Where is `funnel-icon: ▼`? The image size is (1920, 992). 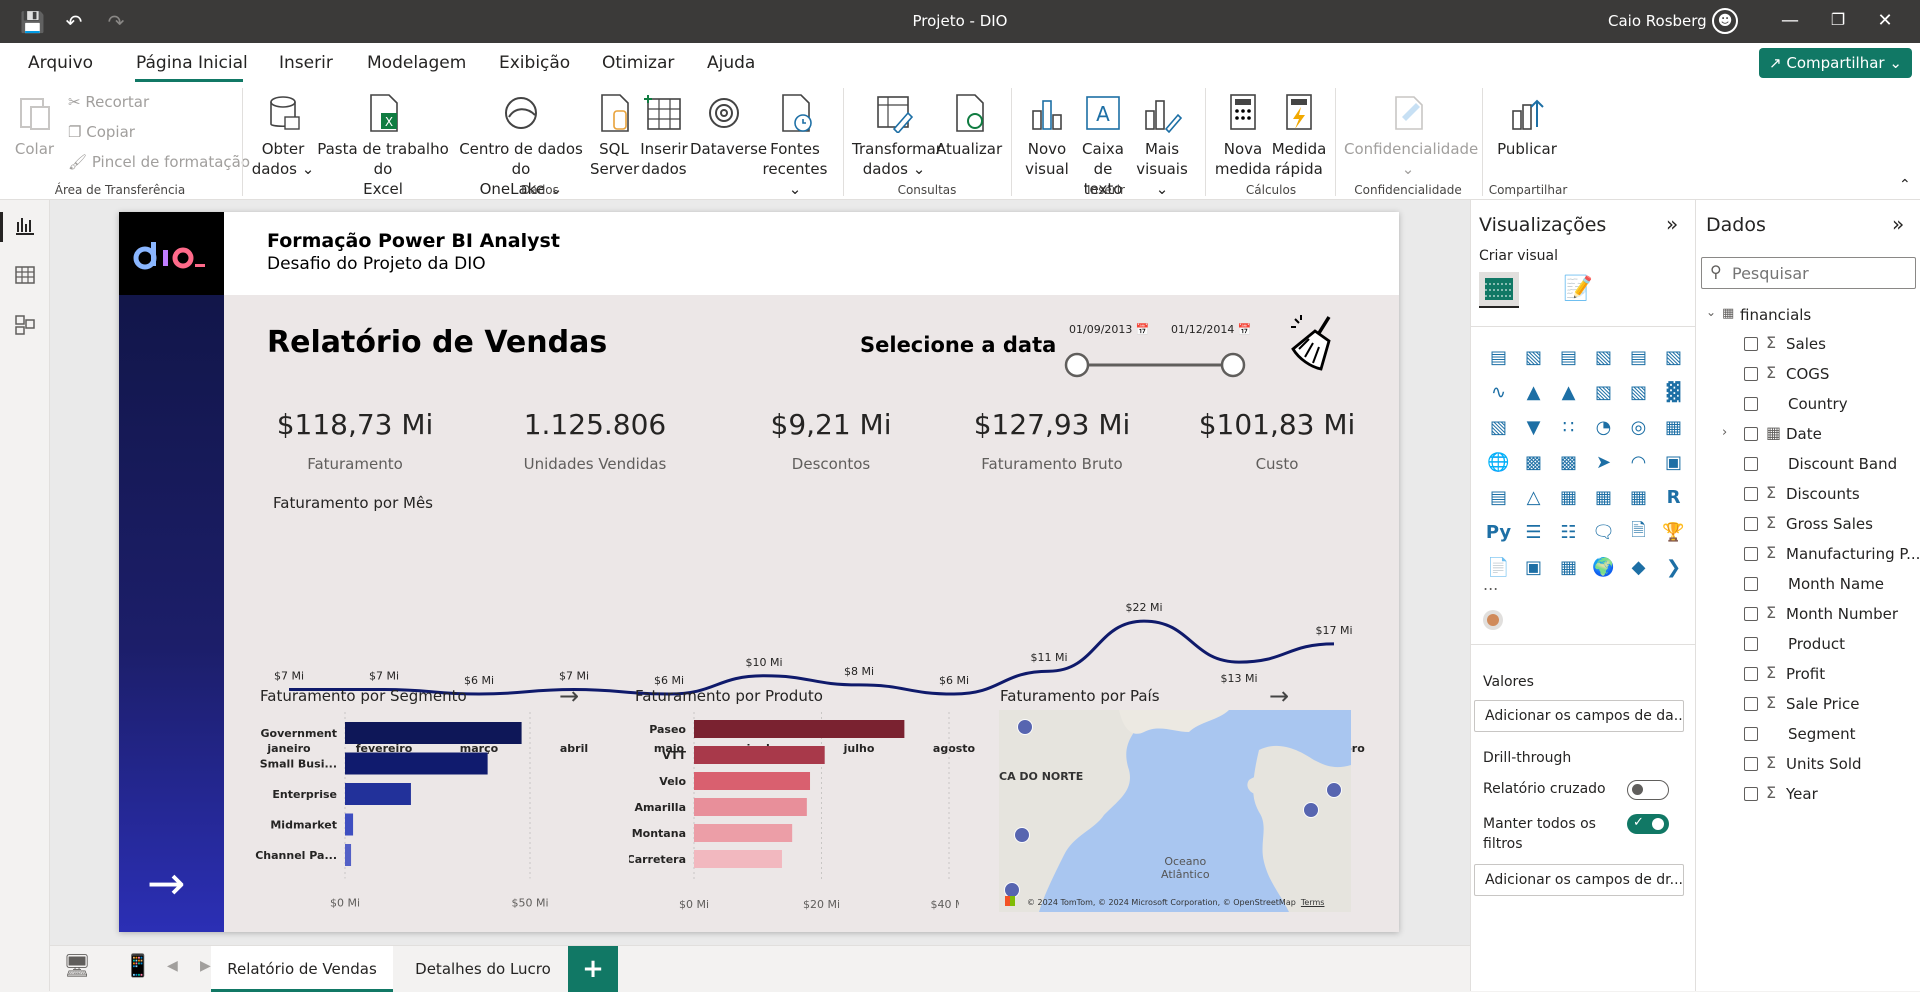
funnel-icon: ▼ is located at coordinates (1533, 427).